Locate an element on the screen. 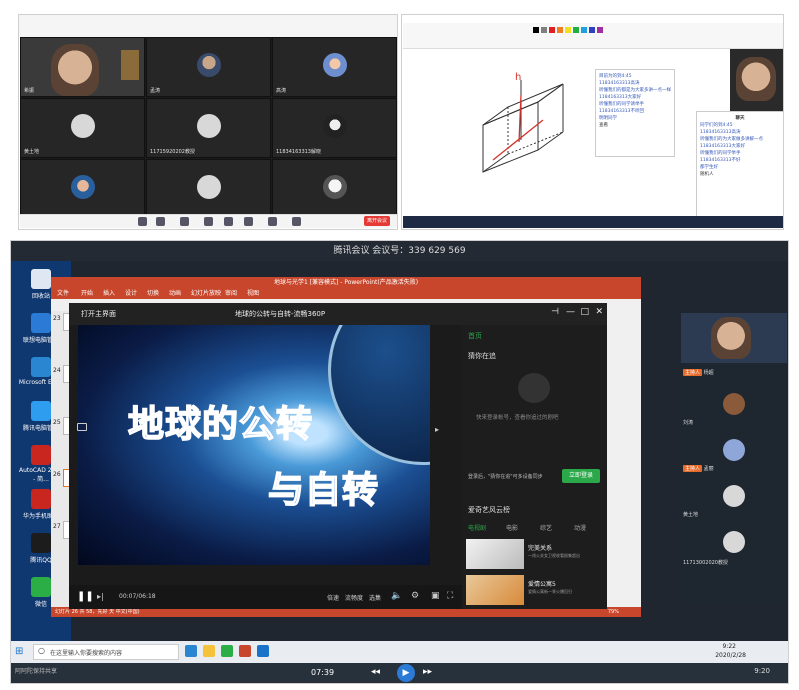  volume-icon: 🔈 is located at coordinates (396, 596).